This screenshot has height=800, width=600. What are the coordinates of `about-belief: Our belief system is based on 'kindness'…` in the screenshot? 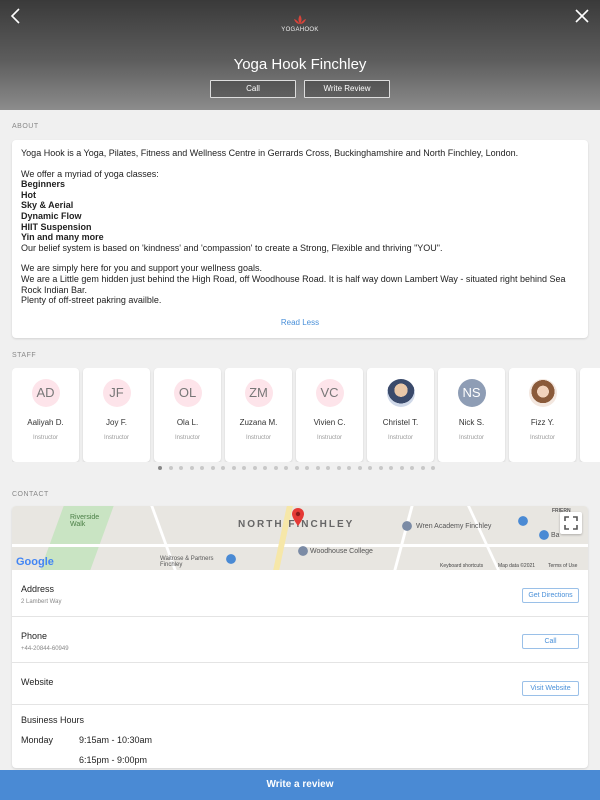 It's located at (232, 247).